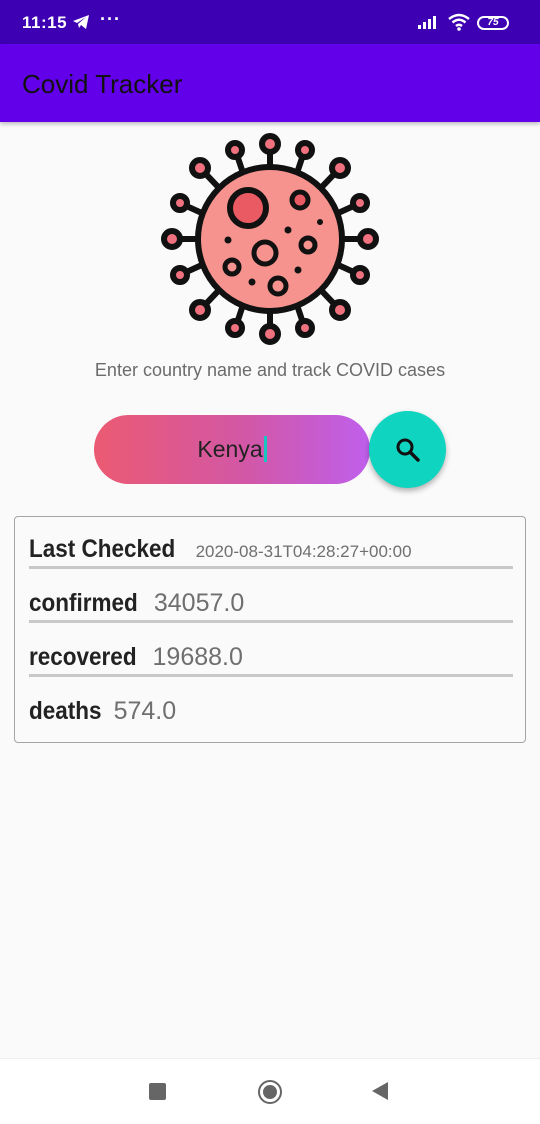 The width and height of the screenshot is (540, 1124). I want to click on confirmed-value: 34057.0, so click(199, 603).